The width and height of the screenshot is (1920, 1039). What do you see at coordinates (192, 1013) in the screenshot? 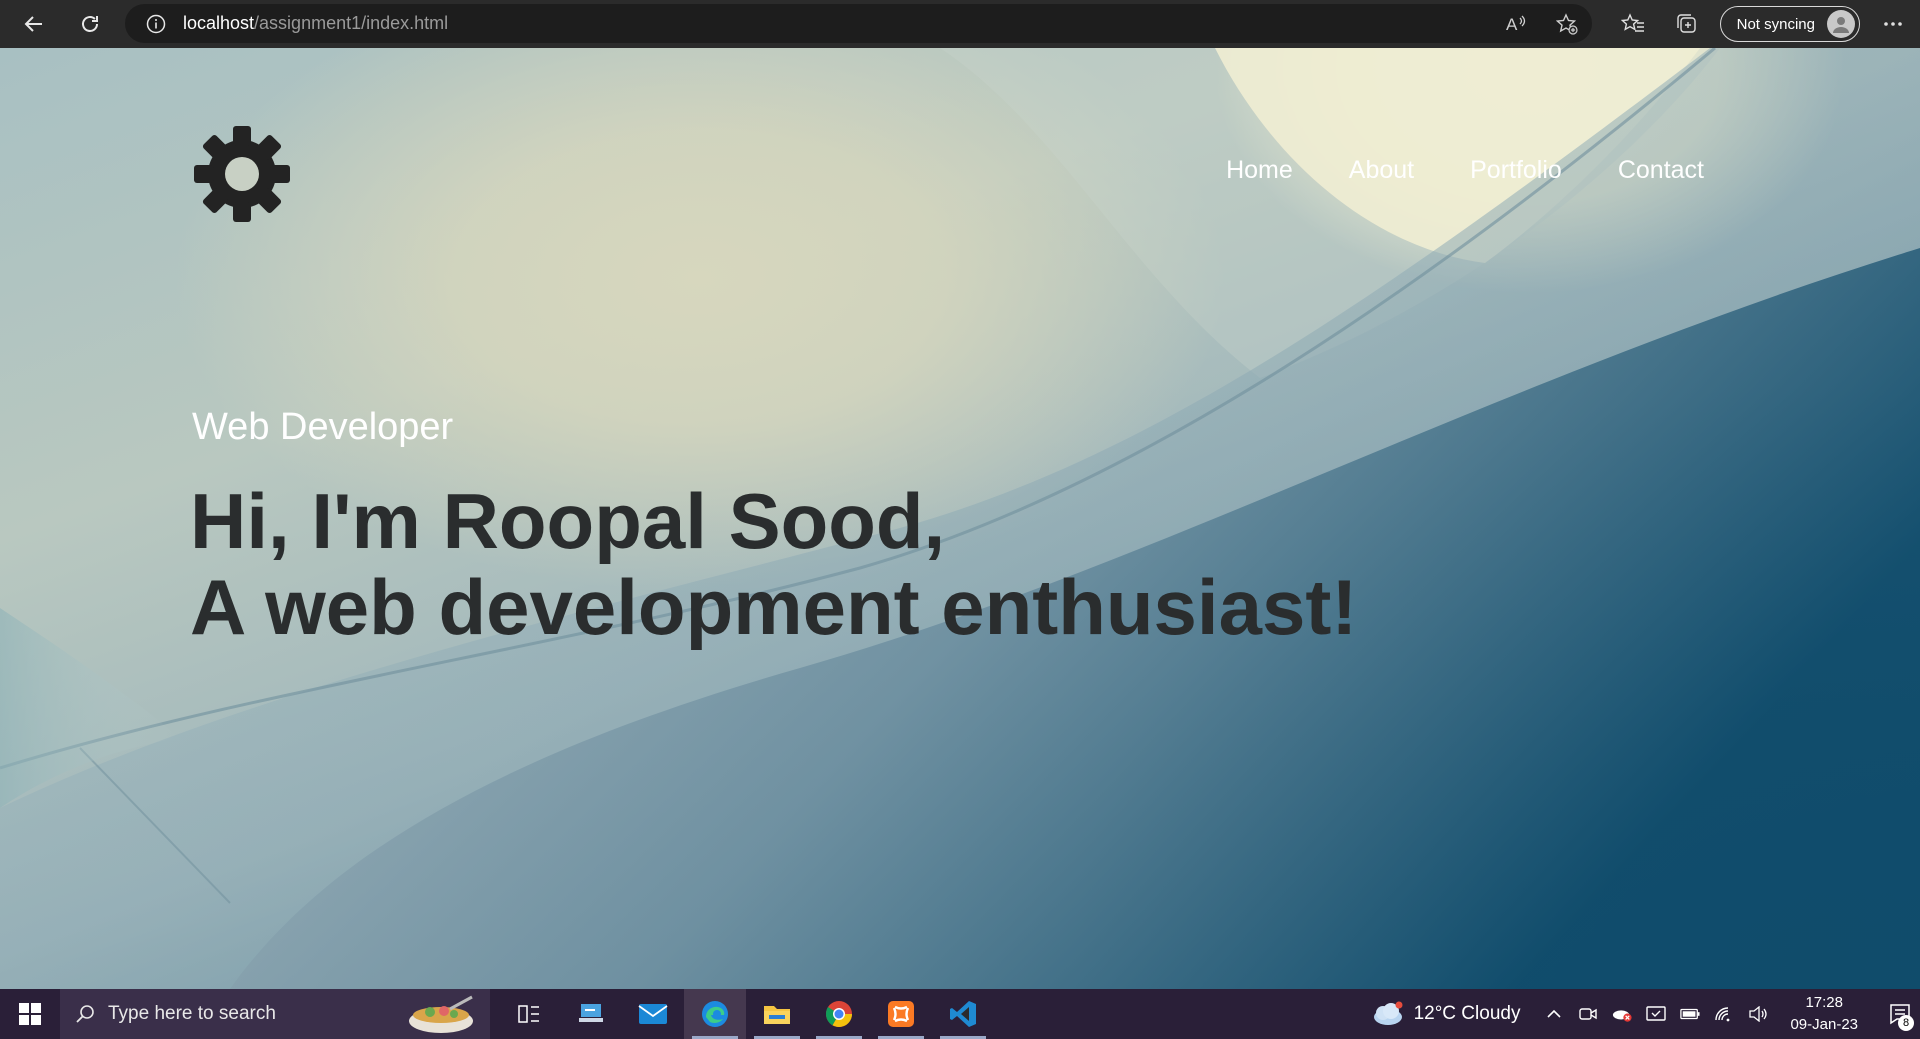
I see `search-placeholder: Type here to search` at bounding box center [192, 1013].